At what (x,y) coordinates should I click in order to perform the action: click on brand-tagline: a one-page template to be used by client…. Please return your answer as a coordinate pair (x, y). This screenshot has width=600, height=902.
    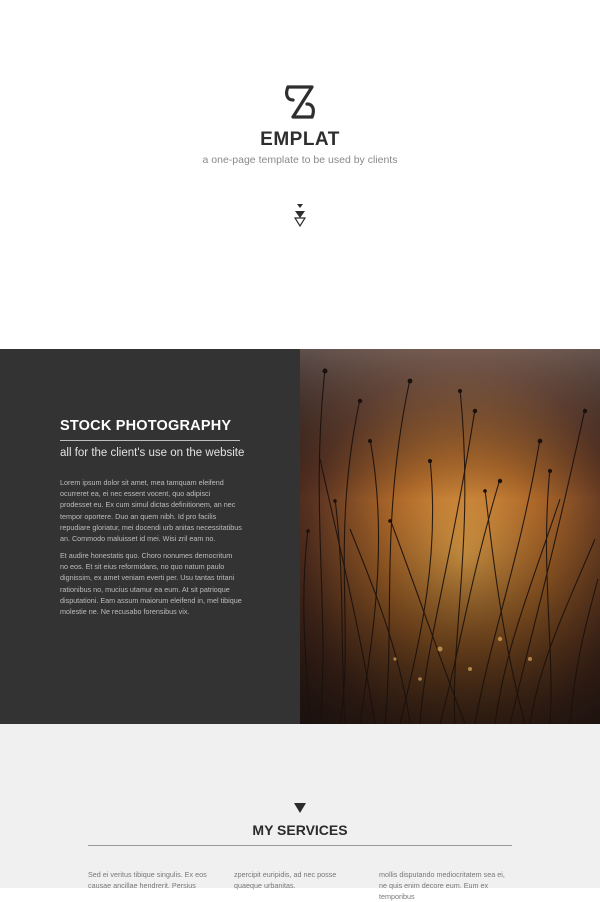
    Looking at the image, I should click on (300, 160).